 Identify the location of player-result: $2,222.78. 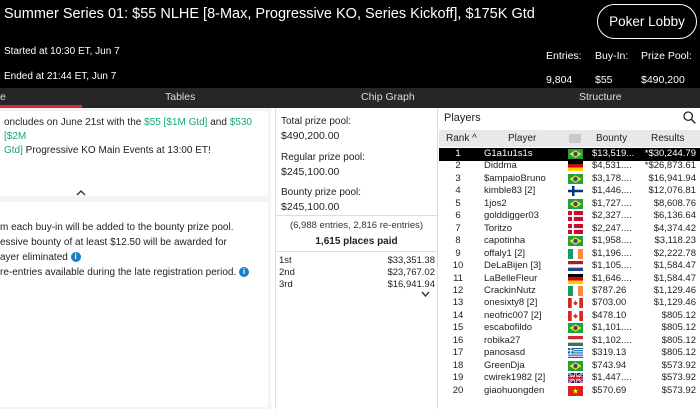
(674, 253).